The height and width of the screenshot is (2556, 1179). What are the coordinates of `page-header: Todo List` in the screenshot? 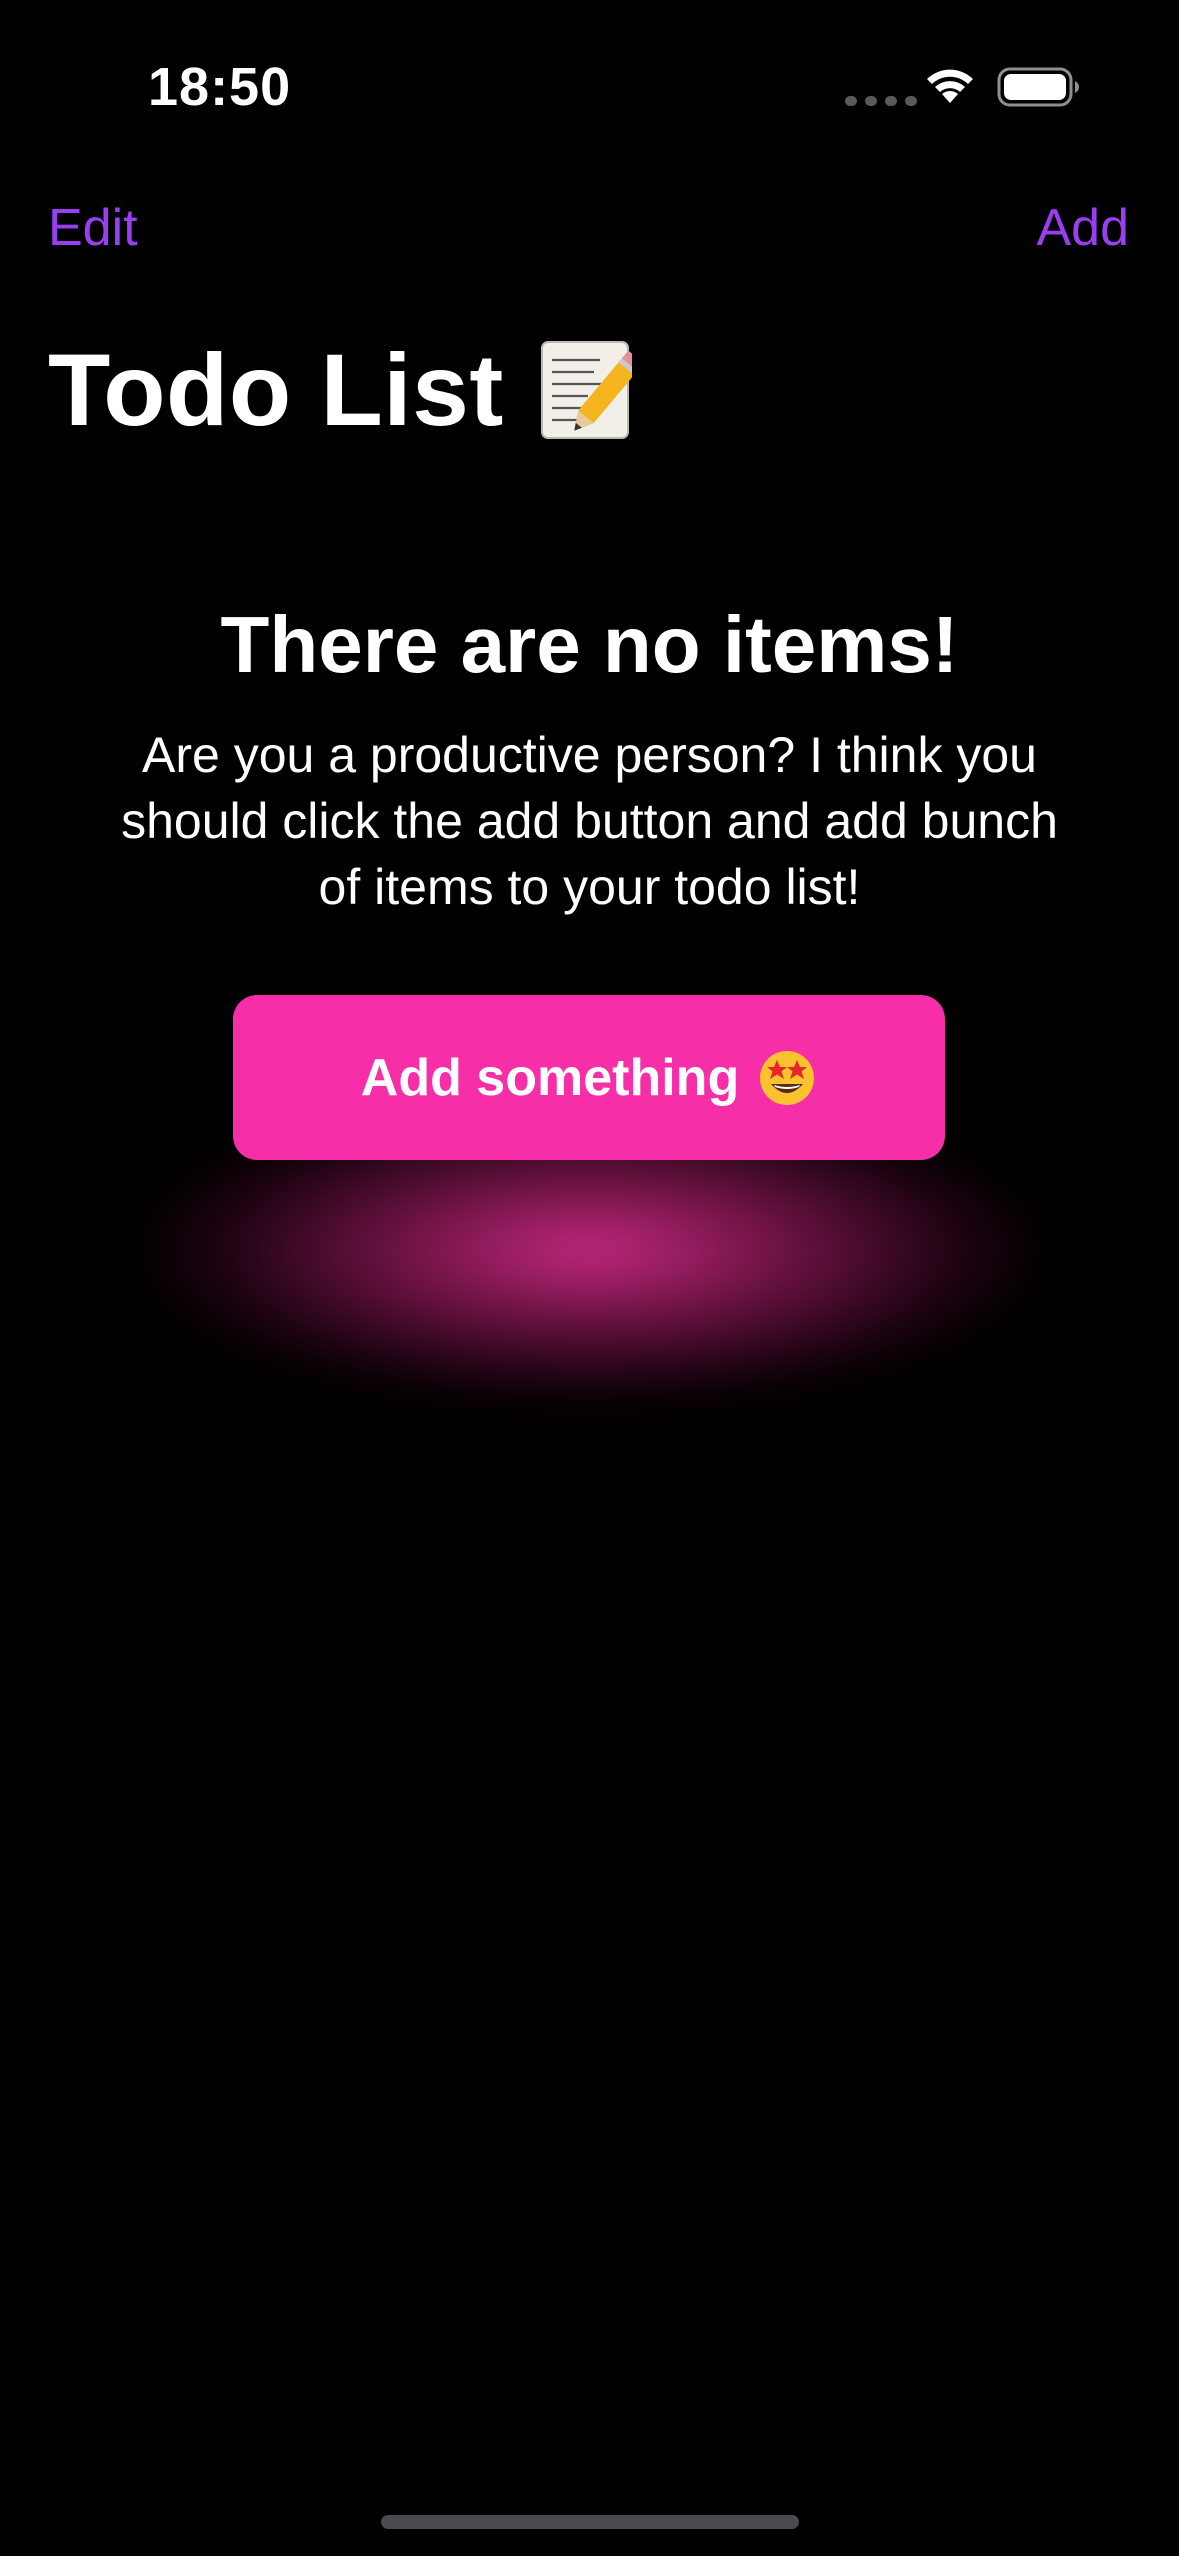 It's located at (340, 390).